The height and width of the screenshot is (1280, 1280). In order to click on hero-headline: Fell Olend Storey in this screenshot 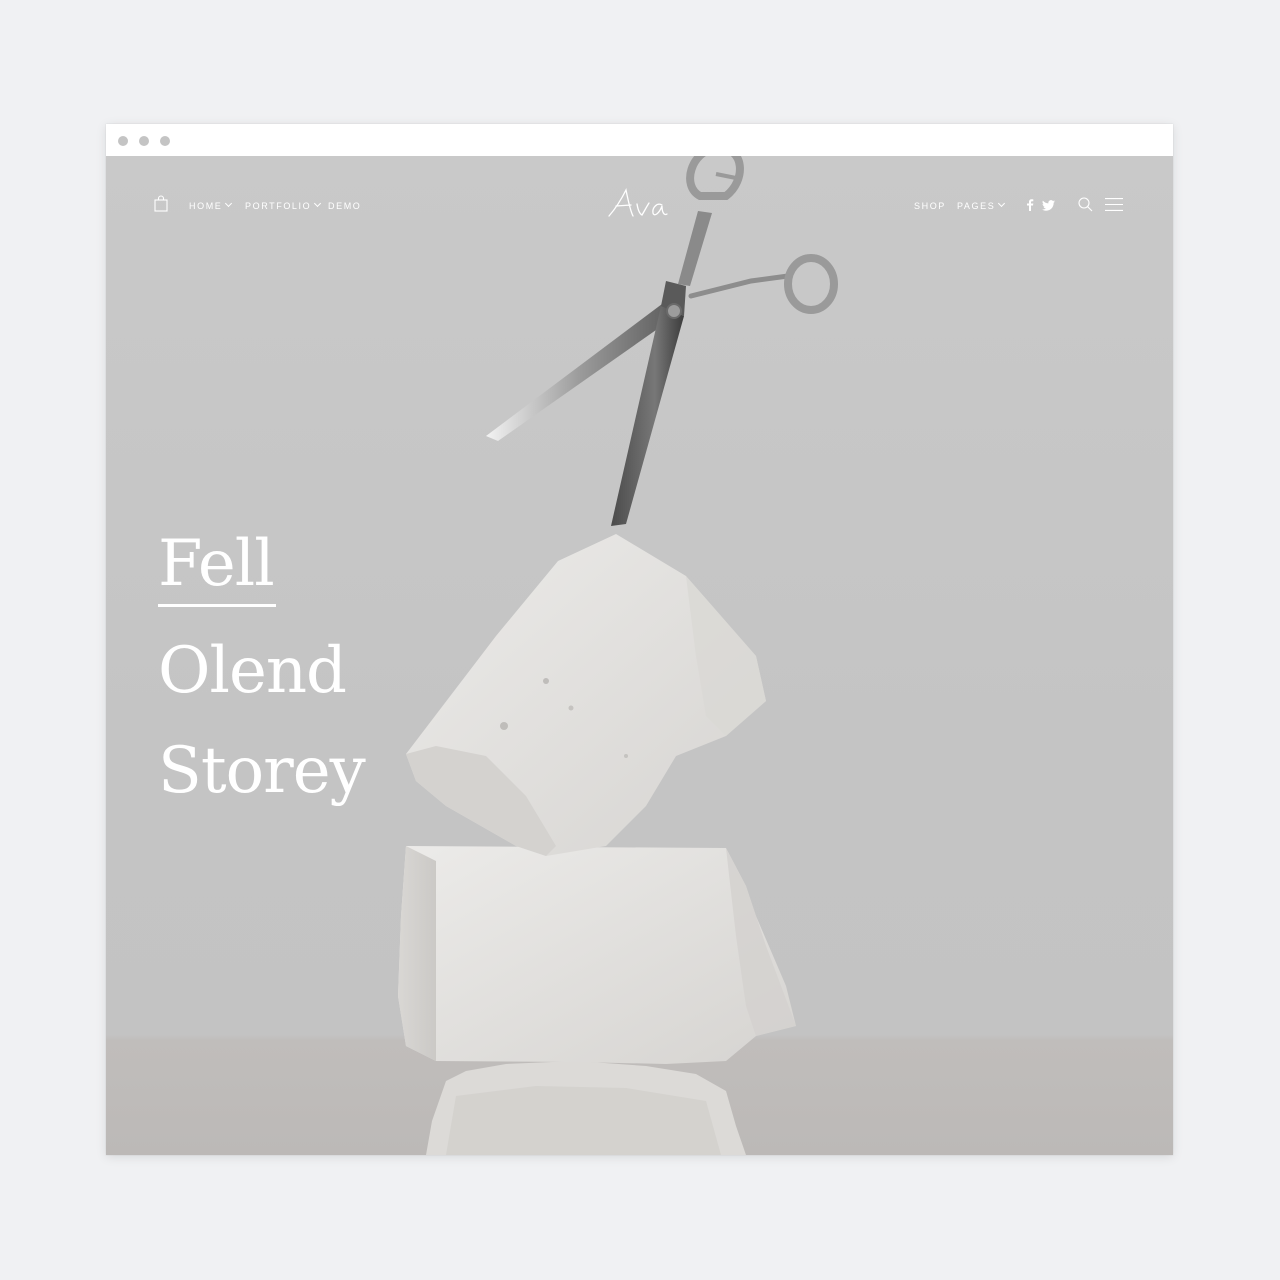, I will do `click(262, 667)`.